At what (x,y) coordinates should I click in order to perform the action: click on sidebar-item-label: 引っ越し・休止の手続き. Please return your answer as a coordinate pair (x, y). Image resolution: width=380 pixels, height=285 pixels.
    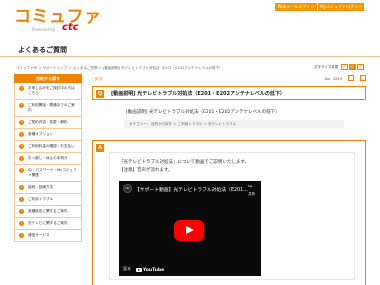
    Looking at the image, I should click on (48, 158).